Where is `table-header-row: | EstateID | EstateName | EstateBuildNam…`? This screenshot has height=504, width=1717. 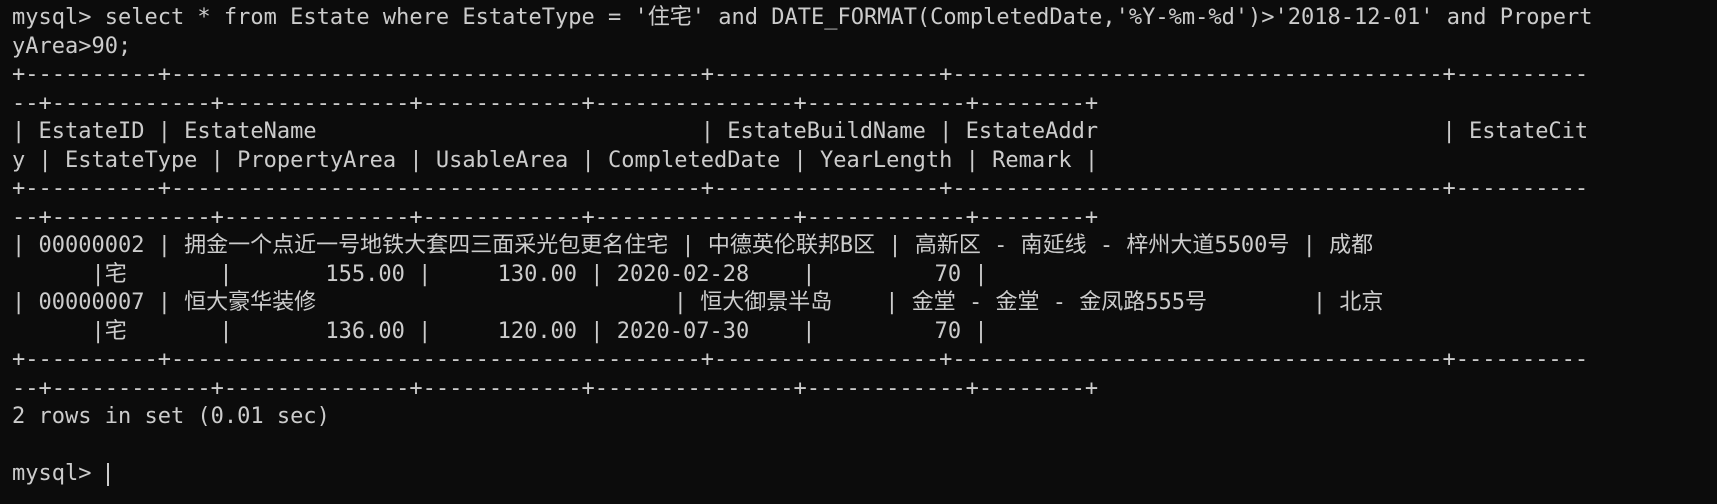
table-header-row: | EstateID | EstateName | EstateBuildNam… is located at coordinates (800, 131).